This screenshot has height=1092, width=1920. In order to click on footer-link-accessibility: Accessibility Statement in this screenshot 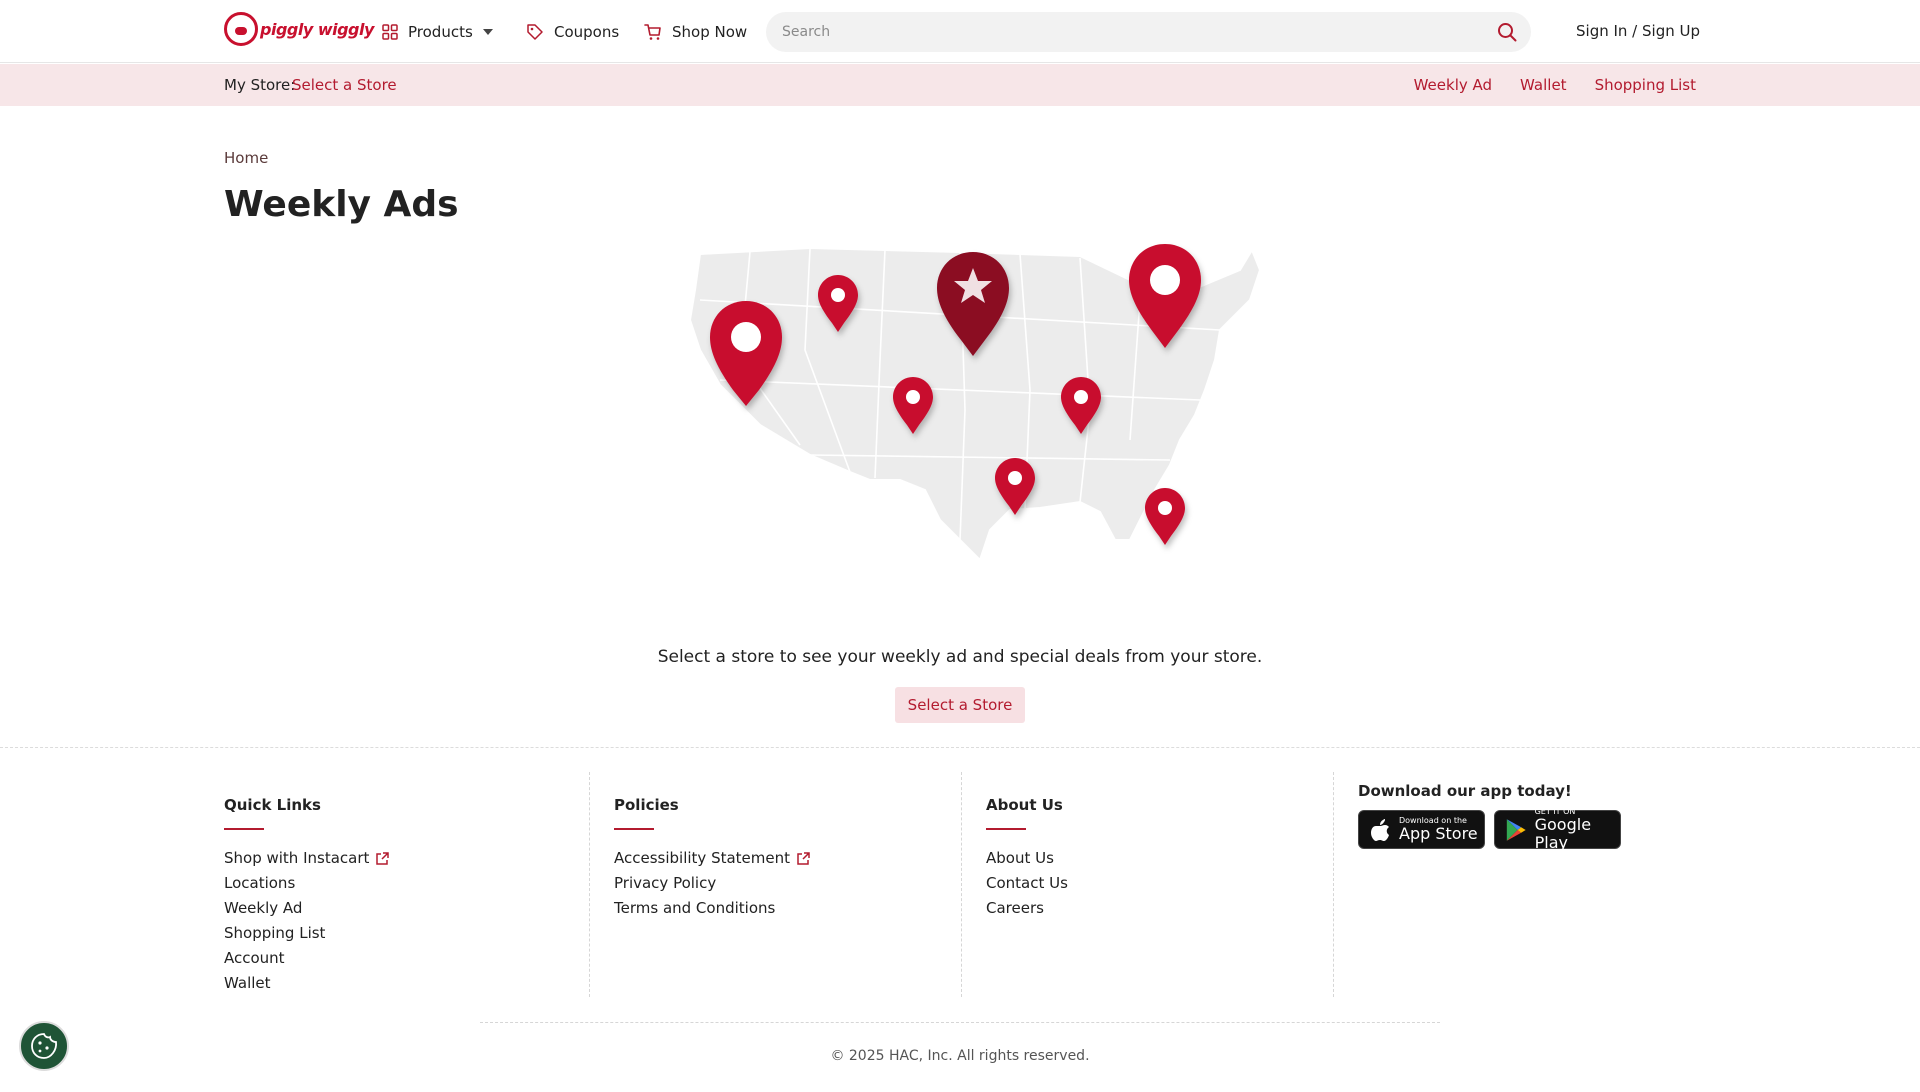, I will do `click(712, 858)`.